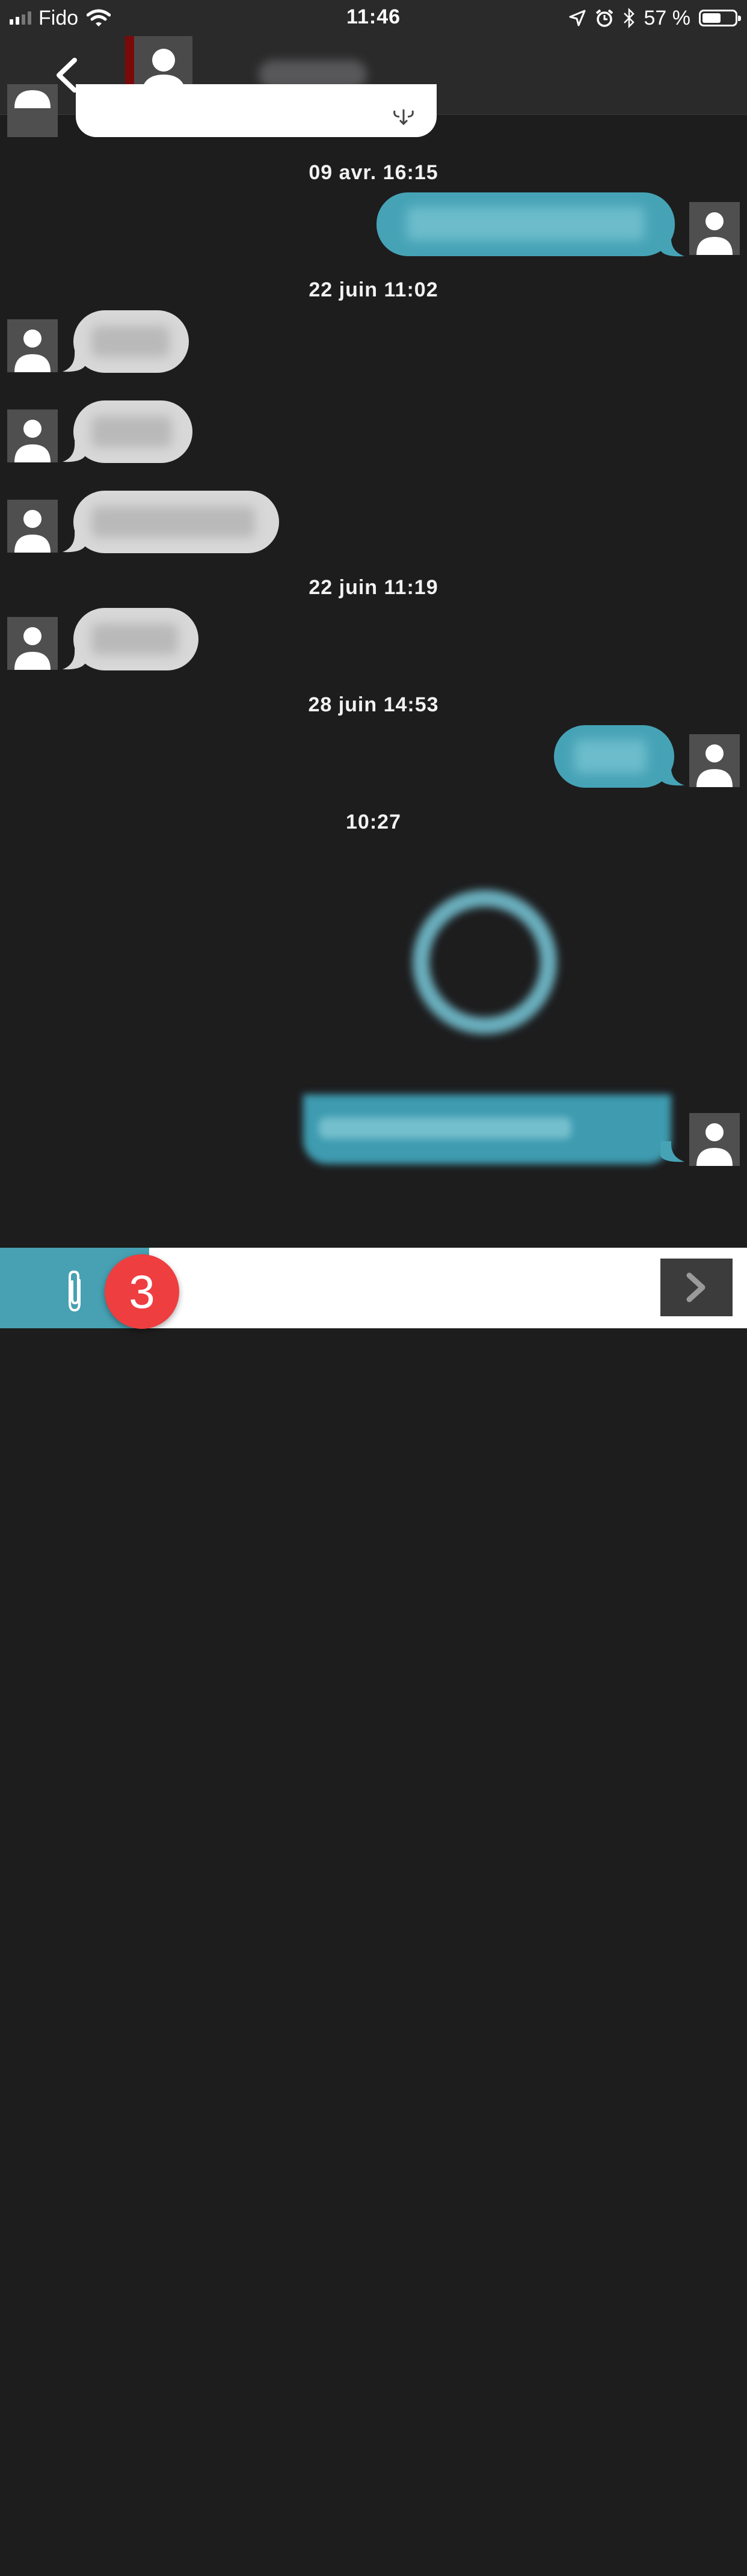  Describe the element at coordinates (373, 704) in the screenshot. I see `message-timestamp: 28 juin 14:53` at that location.